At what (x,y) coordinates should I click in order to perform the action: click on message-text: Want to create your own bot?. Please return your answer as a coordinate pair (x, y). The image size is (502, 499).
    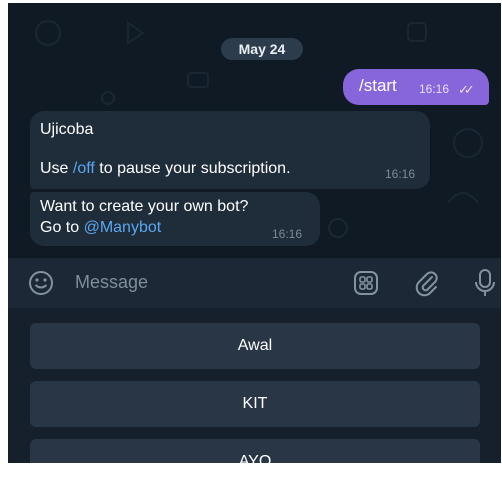
    Looking at the image, I should click on (144, 206).